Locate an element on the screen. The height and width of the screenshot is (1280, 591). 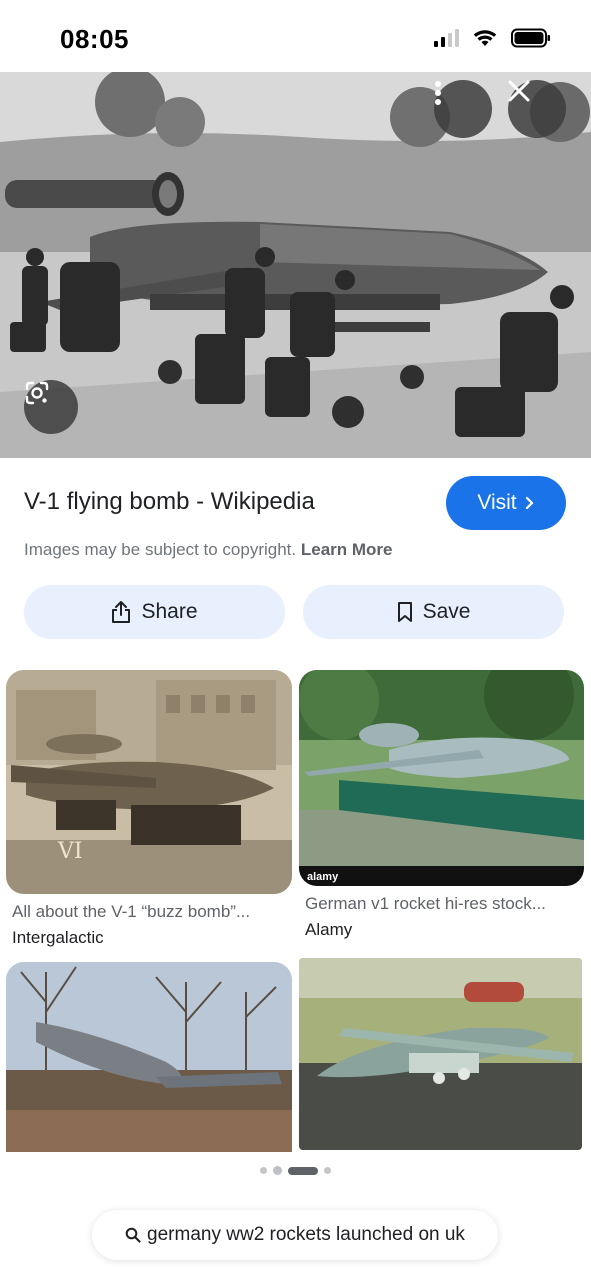
status-time: 08:05 is located at coordinates (94, 39).